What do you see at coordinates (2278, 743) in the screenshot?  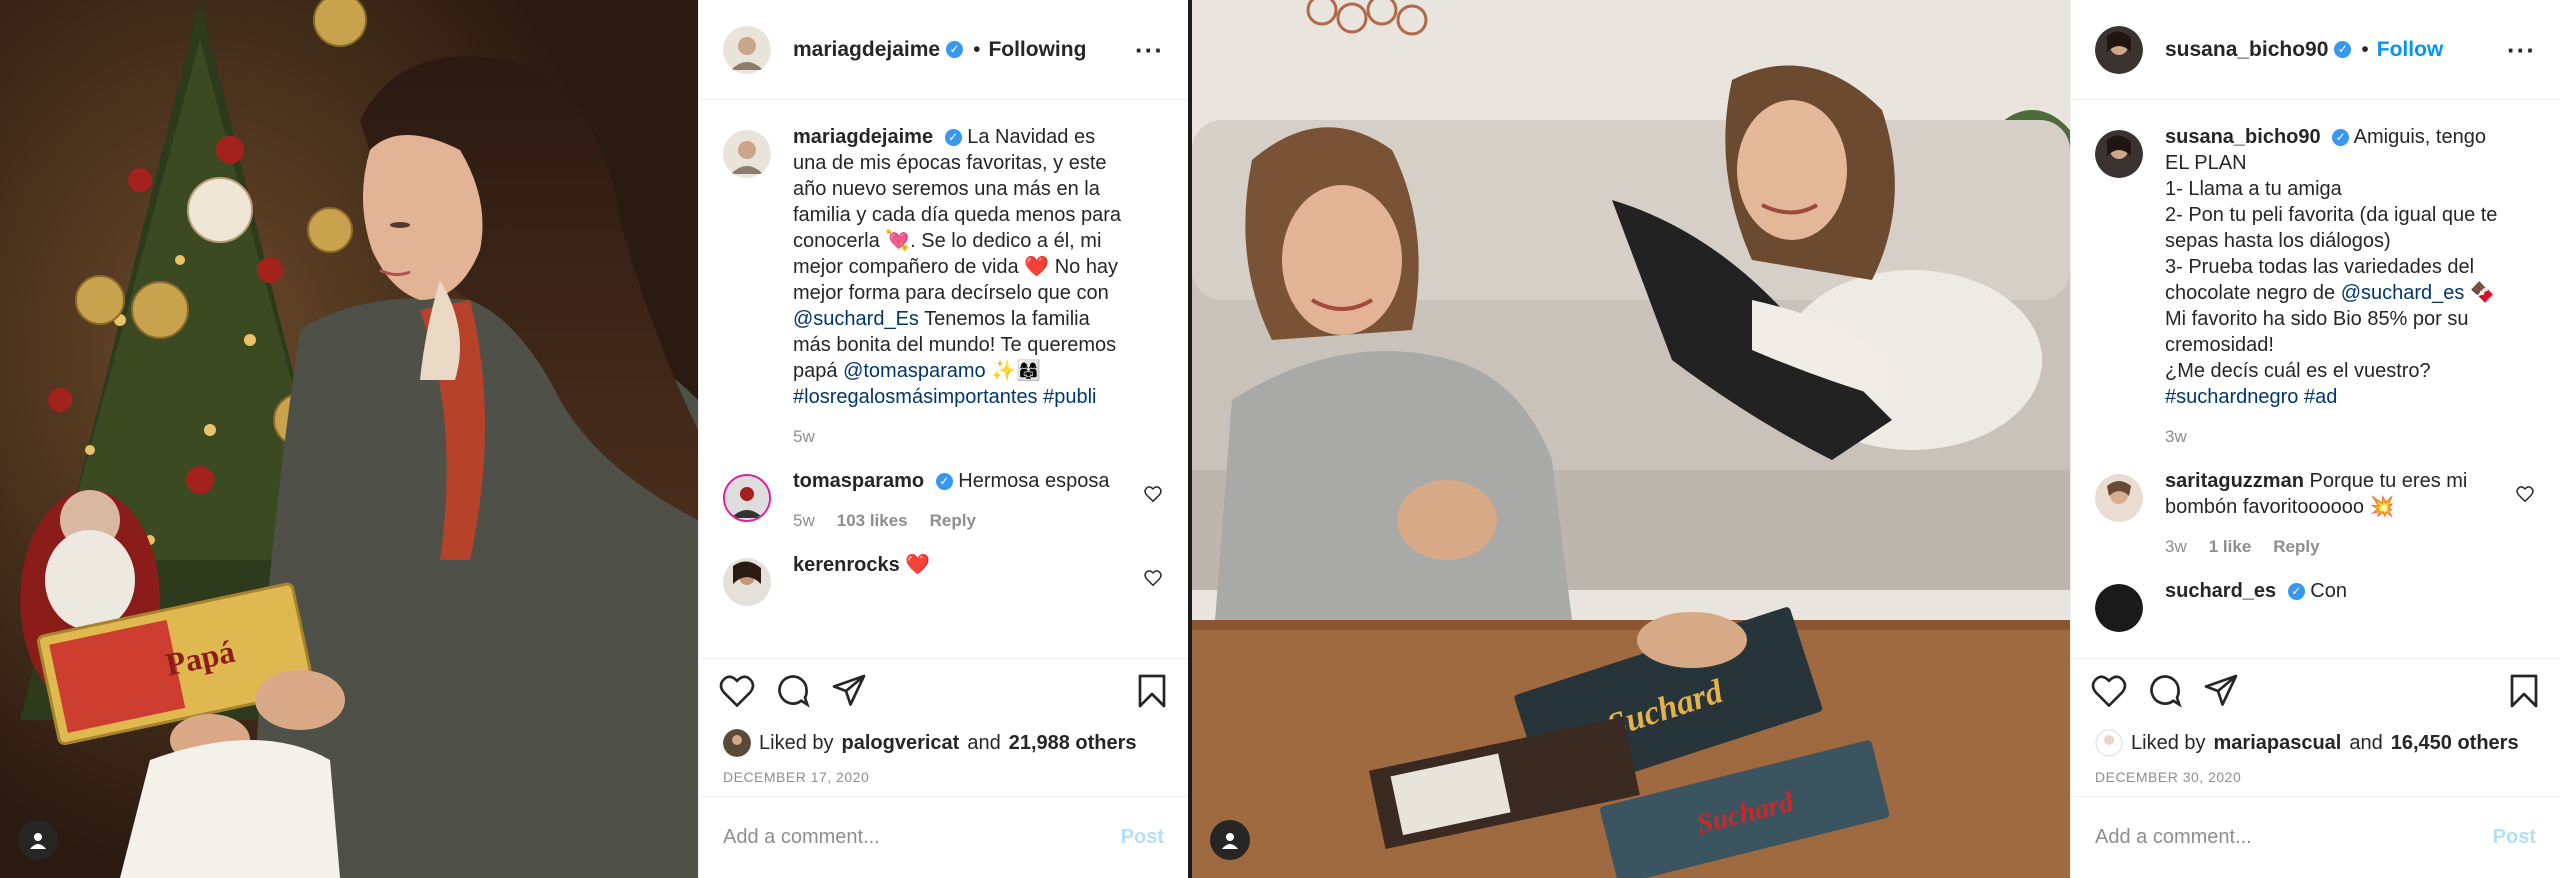 I see `liked-by-user: mariapascual` at bounding box center [2278, 743].